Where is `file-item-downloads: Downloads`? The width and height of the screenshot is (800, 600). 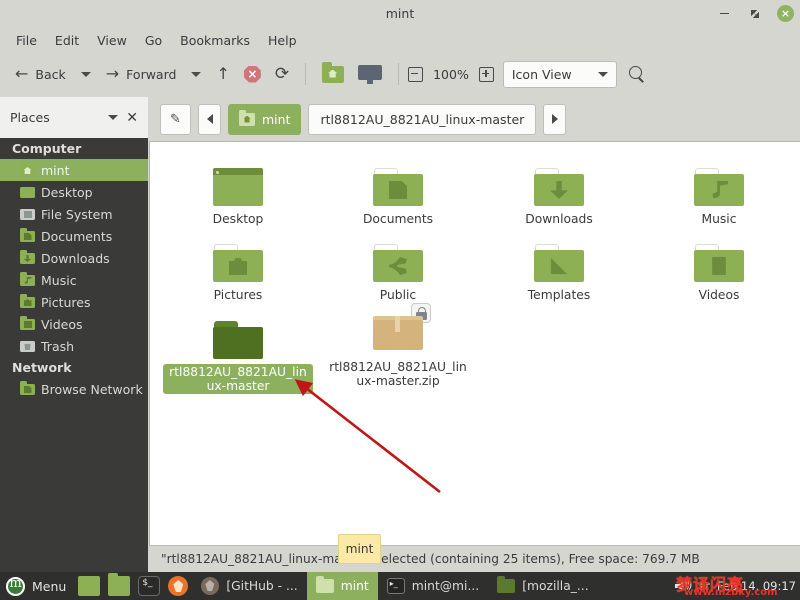
file-item-downloads: Downloads is located at coordinates (559, 190).